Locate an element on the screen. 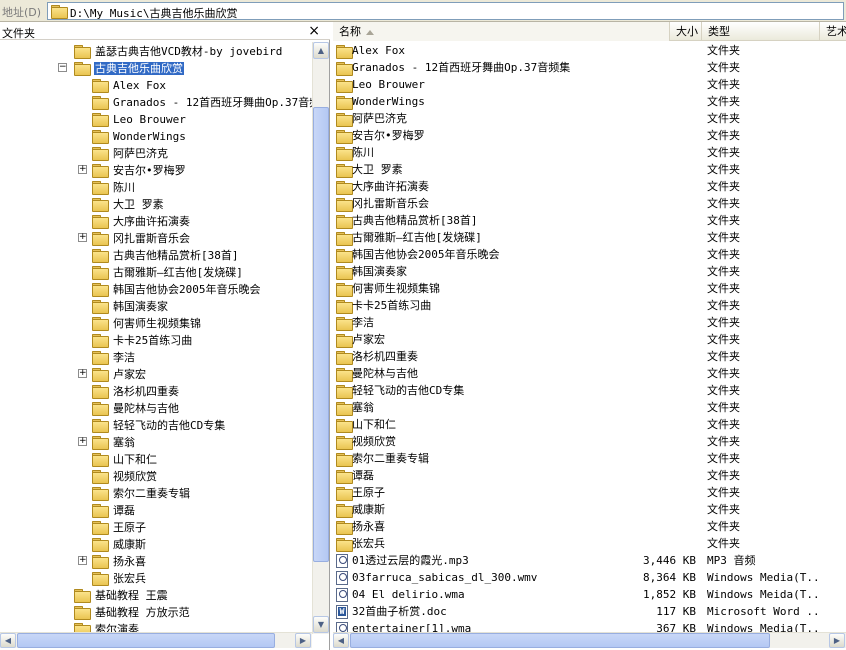  tree-horizontal-scrollbar: ◀ ▶ is located at coordinates (156, 640).